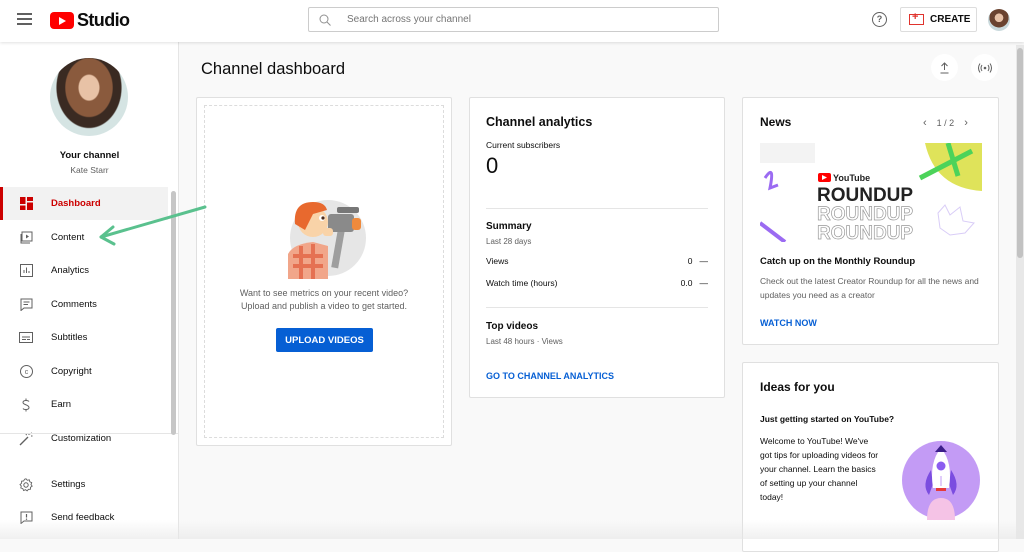 The height and width of the screenshot is (552, 1024). I want to click on news-headline: Catch up on the Monthly Roundup, so click(838, 261).